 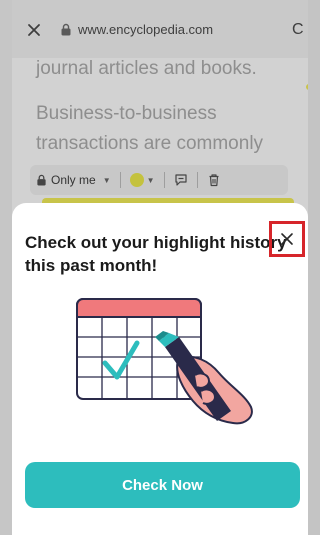 I want to click on privacy-dropdown: Only me ▼, so click(x=70, y=180).